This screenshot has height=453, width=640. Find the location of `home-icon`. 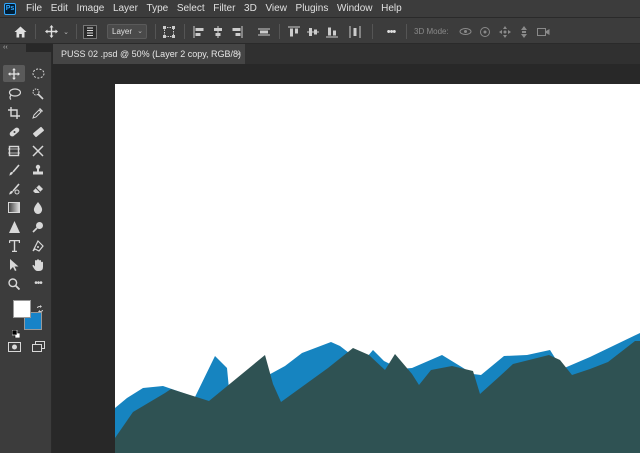

home-icon is located at coordinates (20, 31).